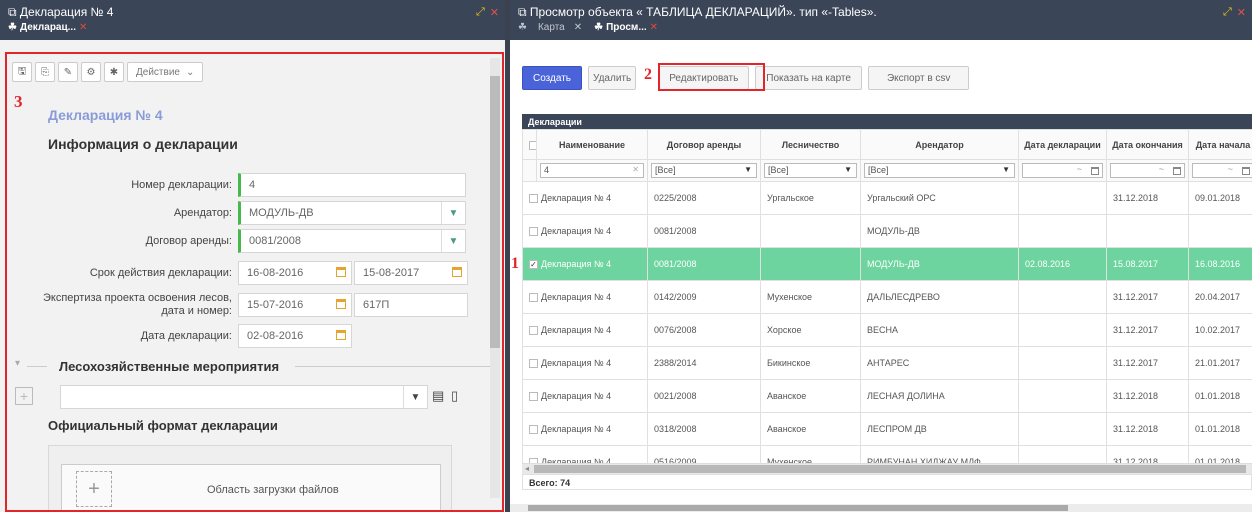 Image resolution: width=1252 pixels, height=512 pixels. I want to click on cell-start_date: 21.01.2017, so click(1220, 363).